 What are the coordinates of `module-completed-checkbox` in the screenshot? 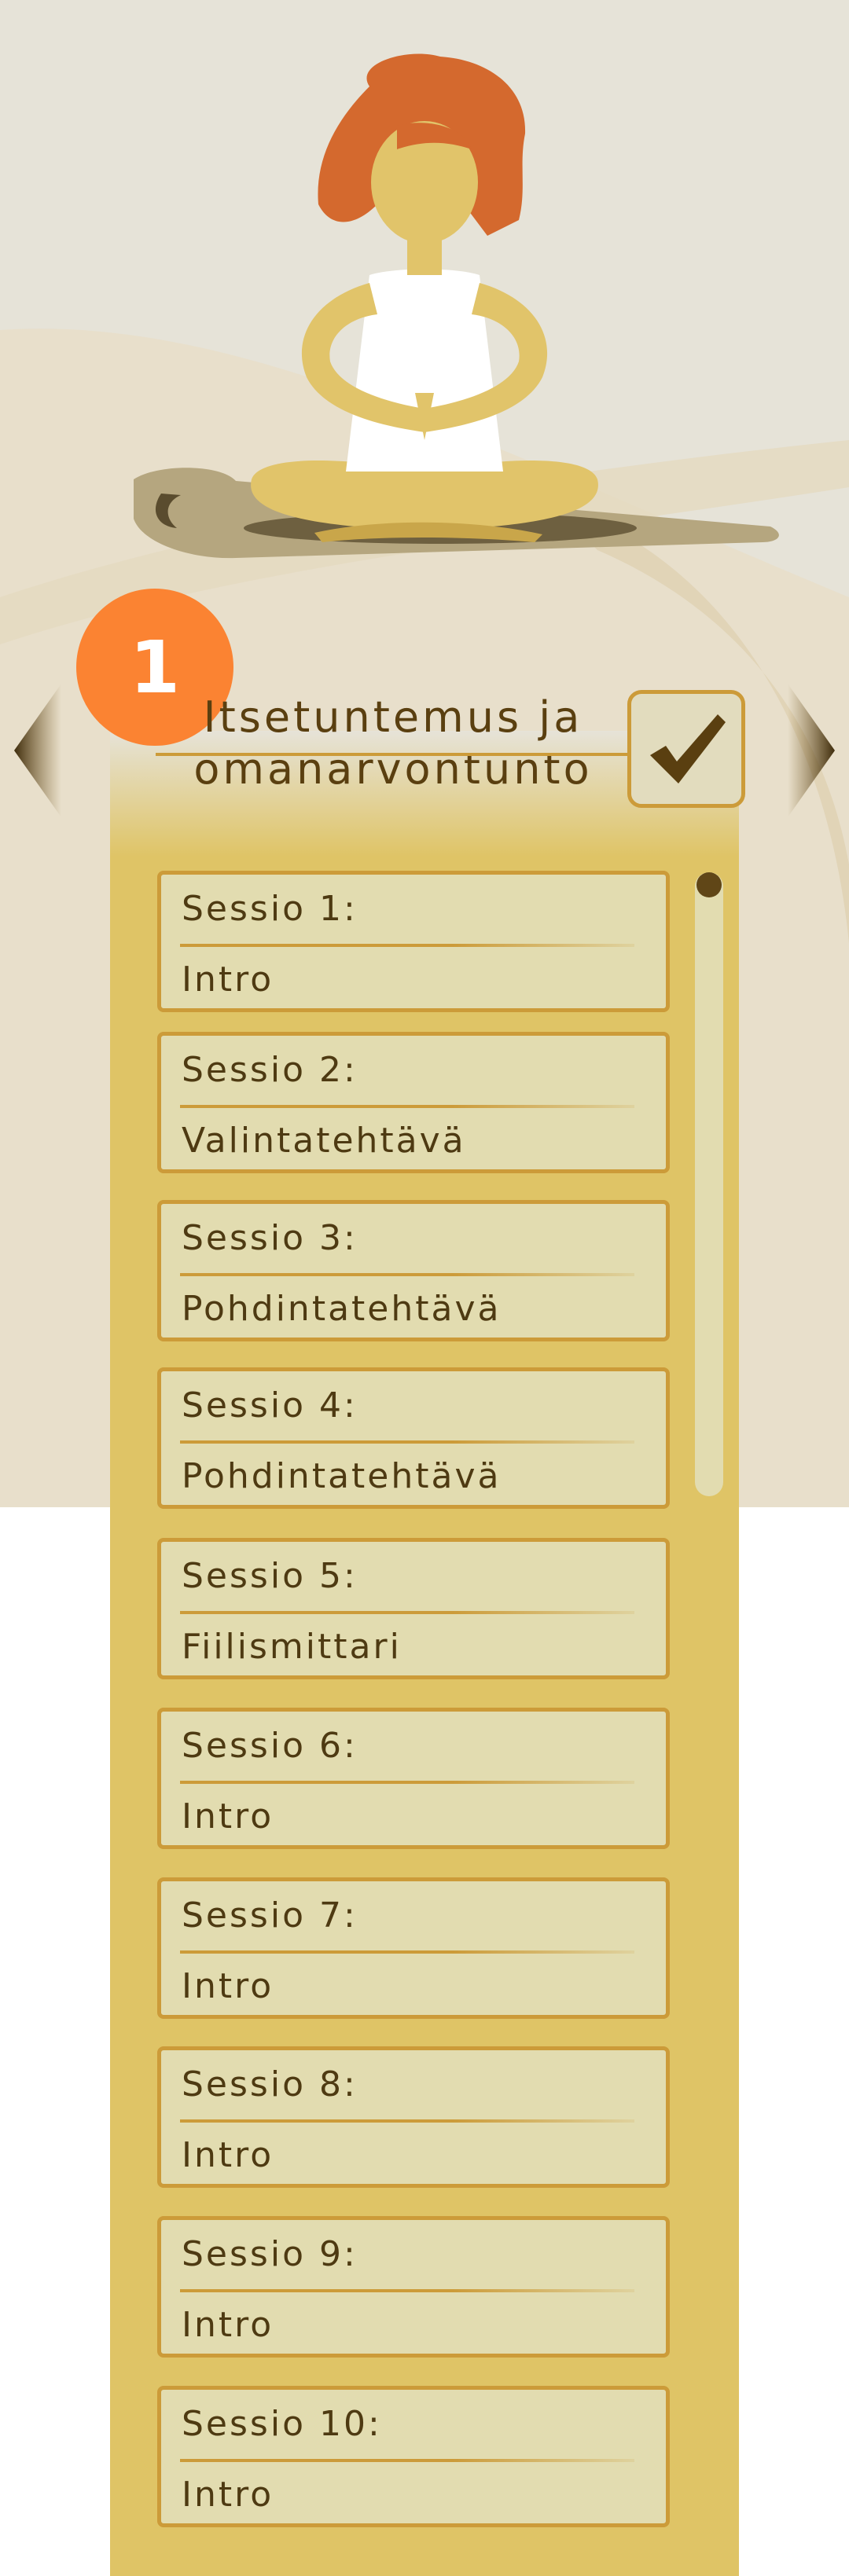 It's located at (686, 749).